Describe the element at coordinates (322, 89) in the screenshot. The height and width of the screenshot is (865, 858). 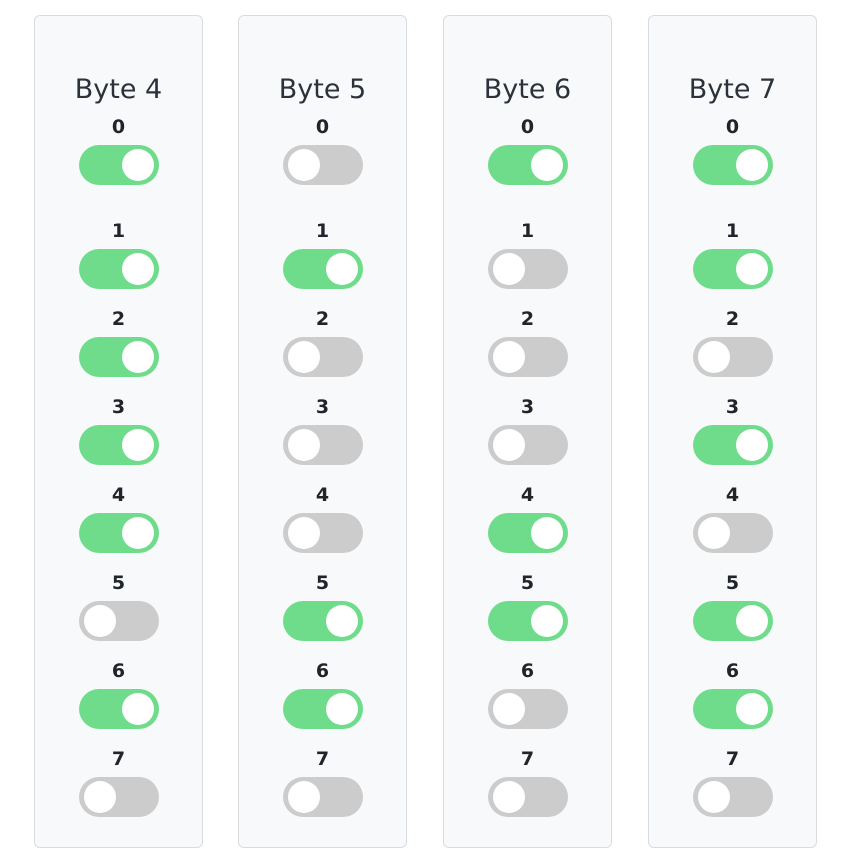
I see `byte-title: Byte 5` at that location.